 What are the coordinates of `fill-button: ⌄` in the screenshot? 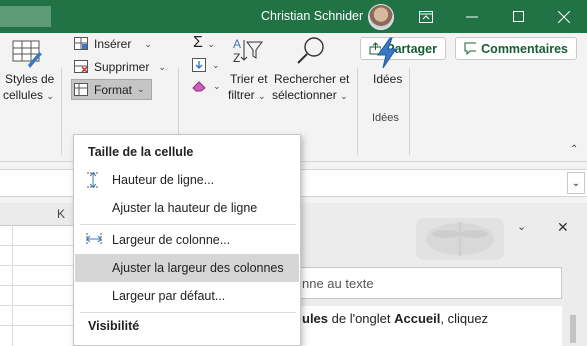 It's located at (206, 65).